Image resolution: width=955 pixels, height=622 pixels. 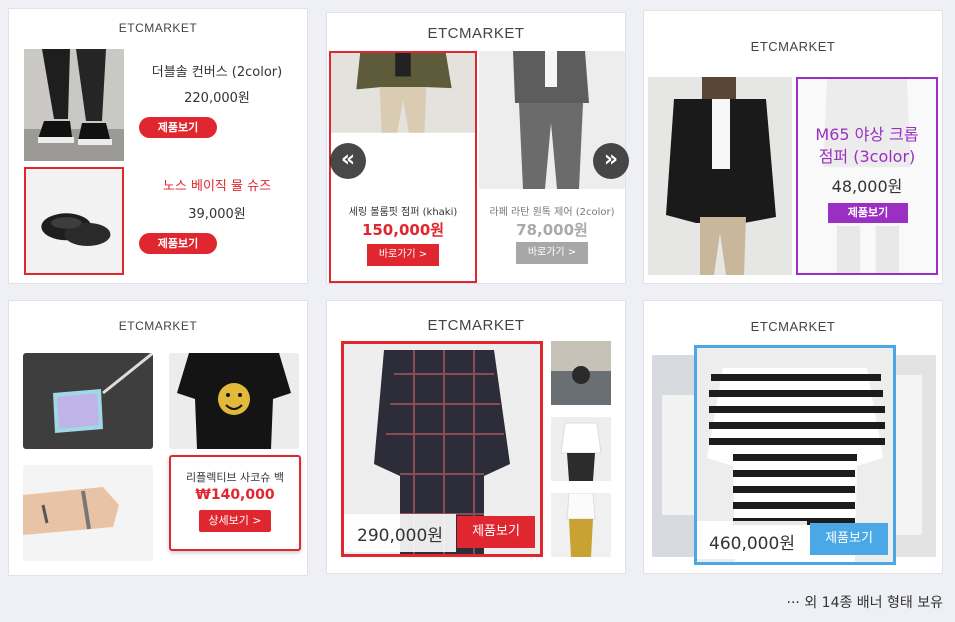 What do you see at coordinates (178, 127) in the screenshot?
I see `banner-1-item1-button: 제품보기` at bounding box center [178, 127].